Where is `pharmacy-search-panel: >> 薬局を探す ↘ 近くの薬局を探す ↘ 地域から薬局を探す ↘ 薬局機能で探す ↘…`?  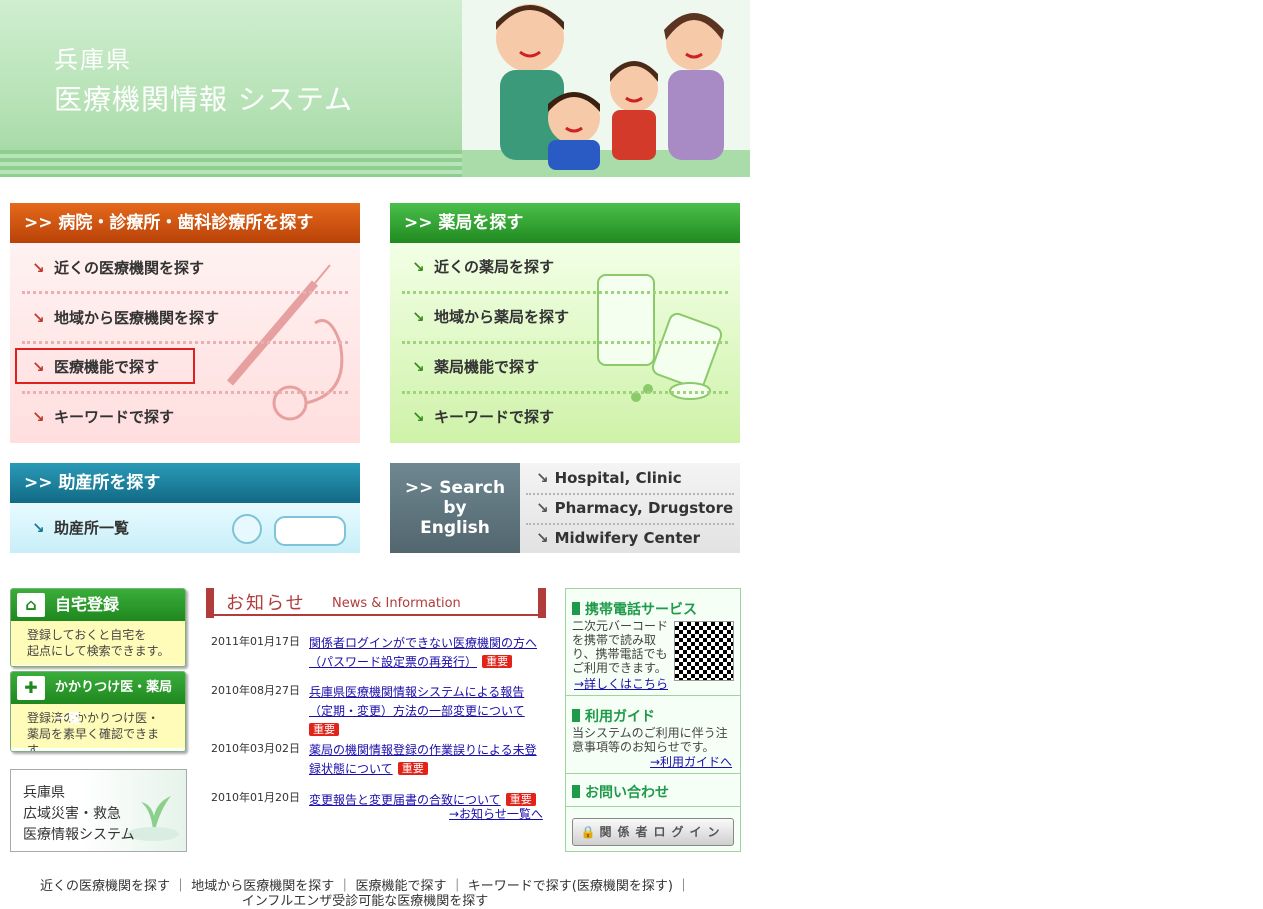 pharmacy-search-panel: >> 薬局を探す ↘ 近くの薬局を探す ↘ 地域から薬局を探す ↘ 薬局機能で探す ↘… is located at coordinates (565, 323).